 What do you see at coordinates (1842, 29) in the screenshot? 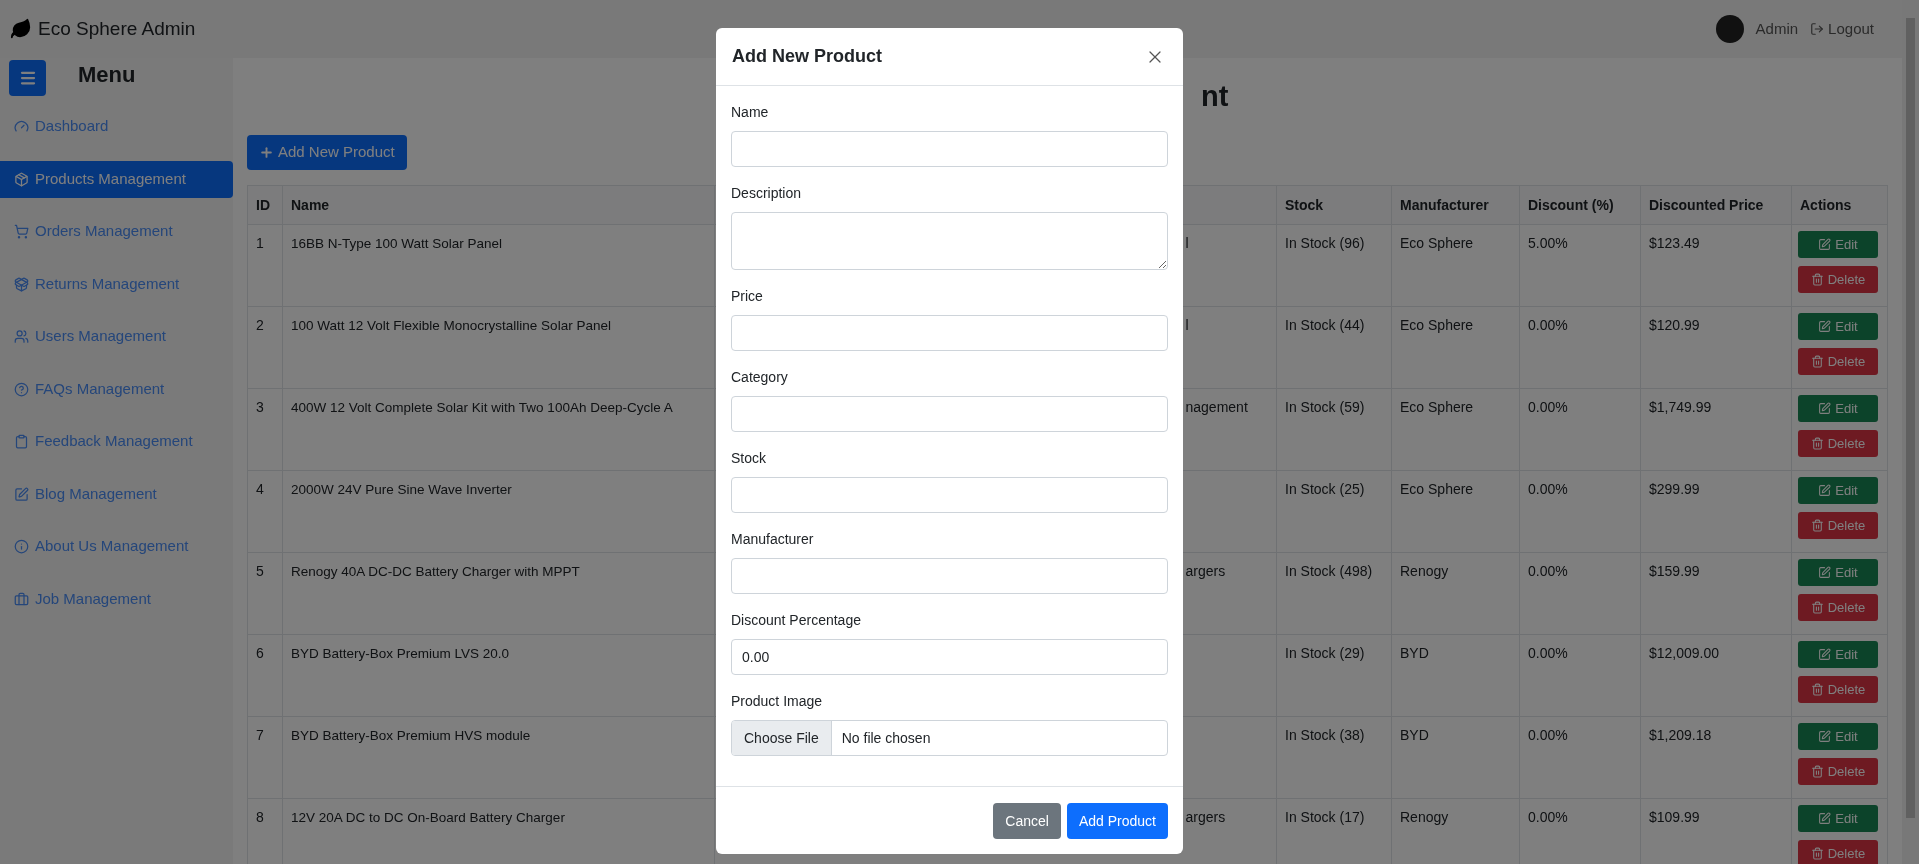
I see `logout-link: Logout` at bounding box center [1842, 29].